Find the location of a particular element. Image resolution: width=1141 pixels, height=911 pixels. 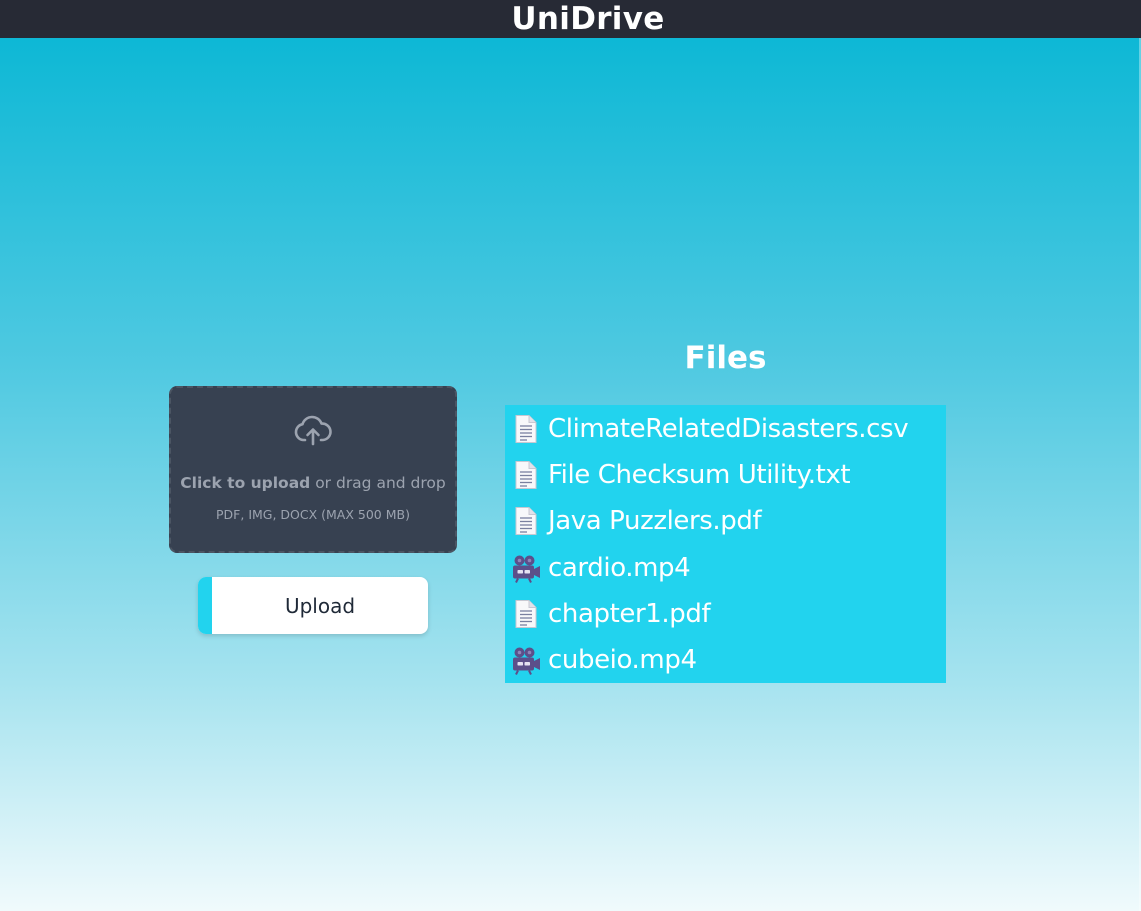

file-name: Java Puzzlers.pdf is located at coordinates (655, 521).